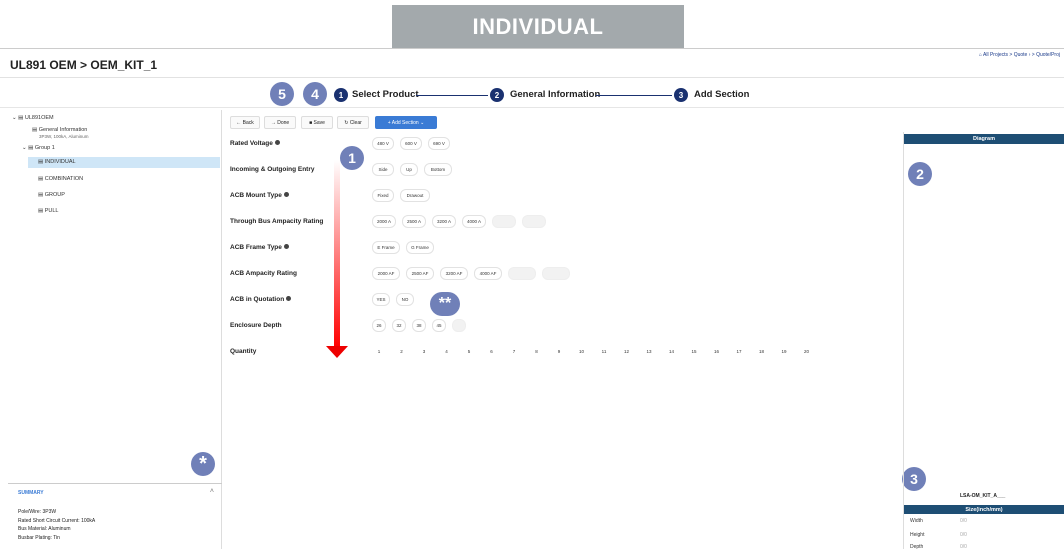 The image size is (1064, 550). Describe the element at coordinates (984, 509) in the screenshot. I see `size-header: Size(inch/mm)` at that location.